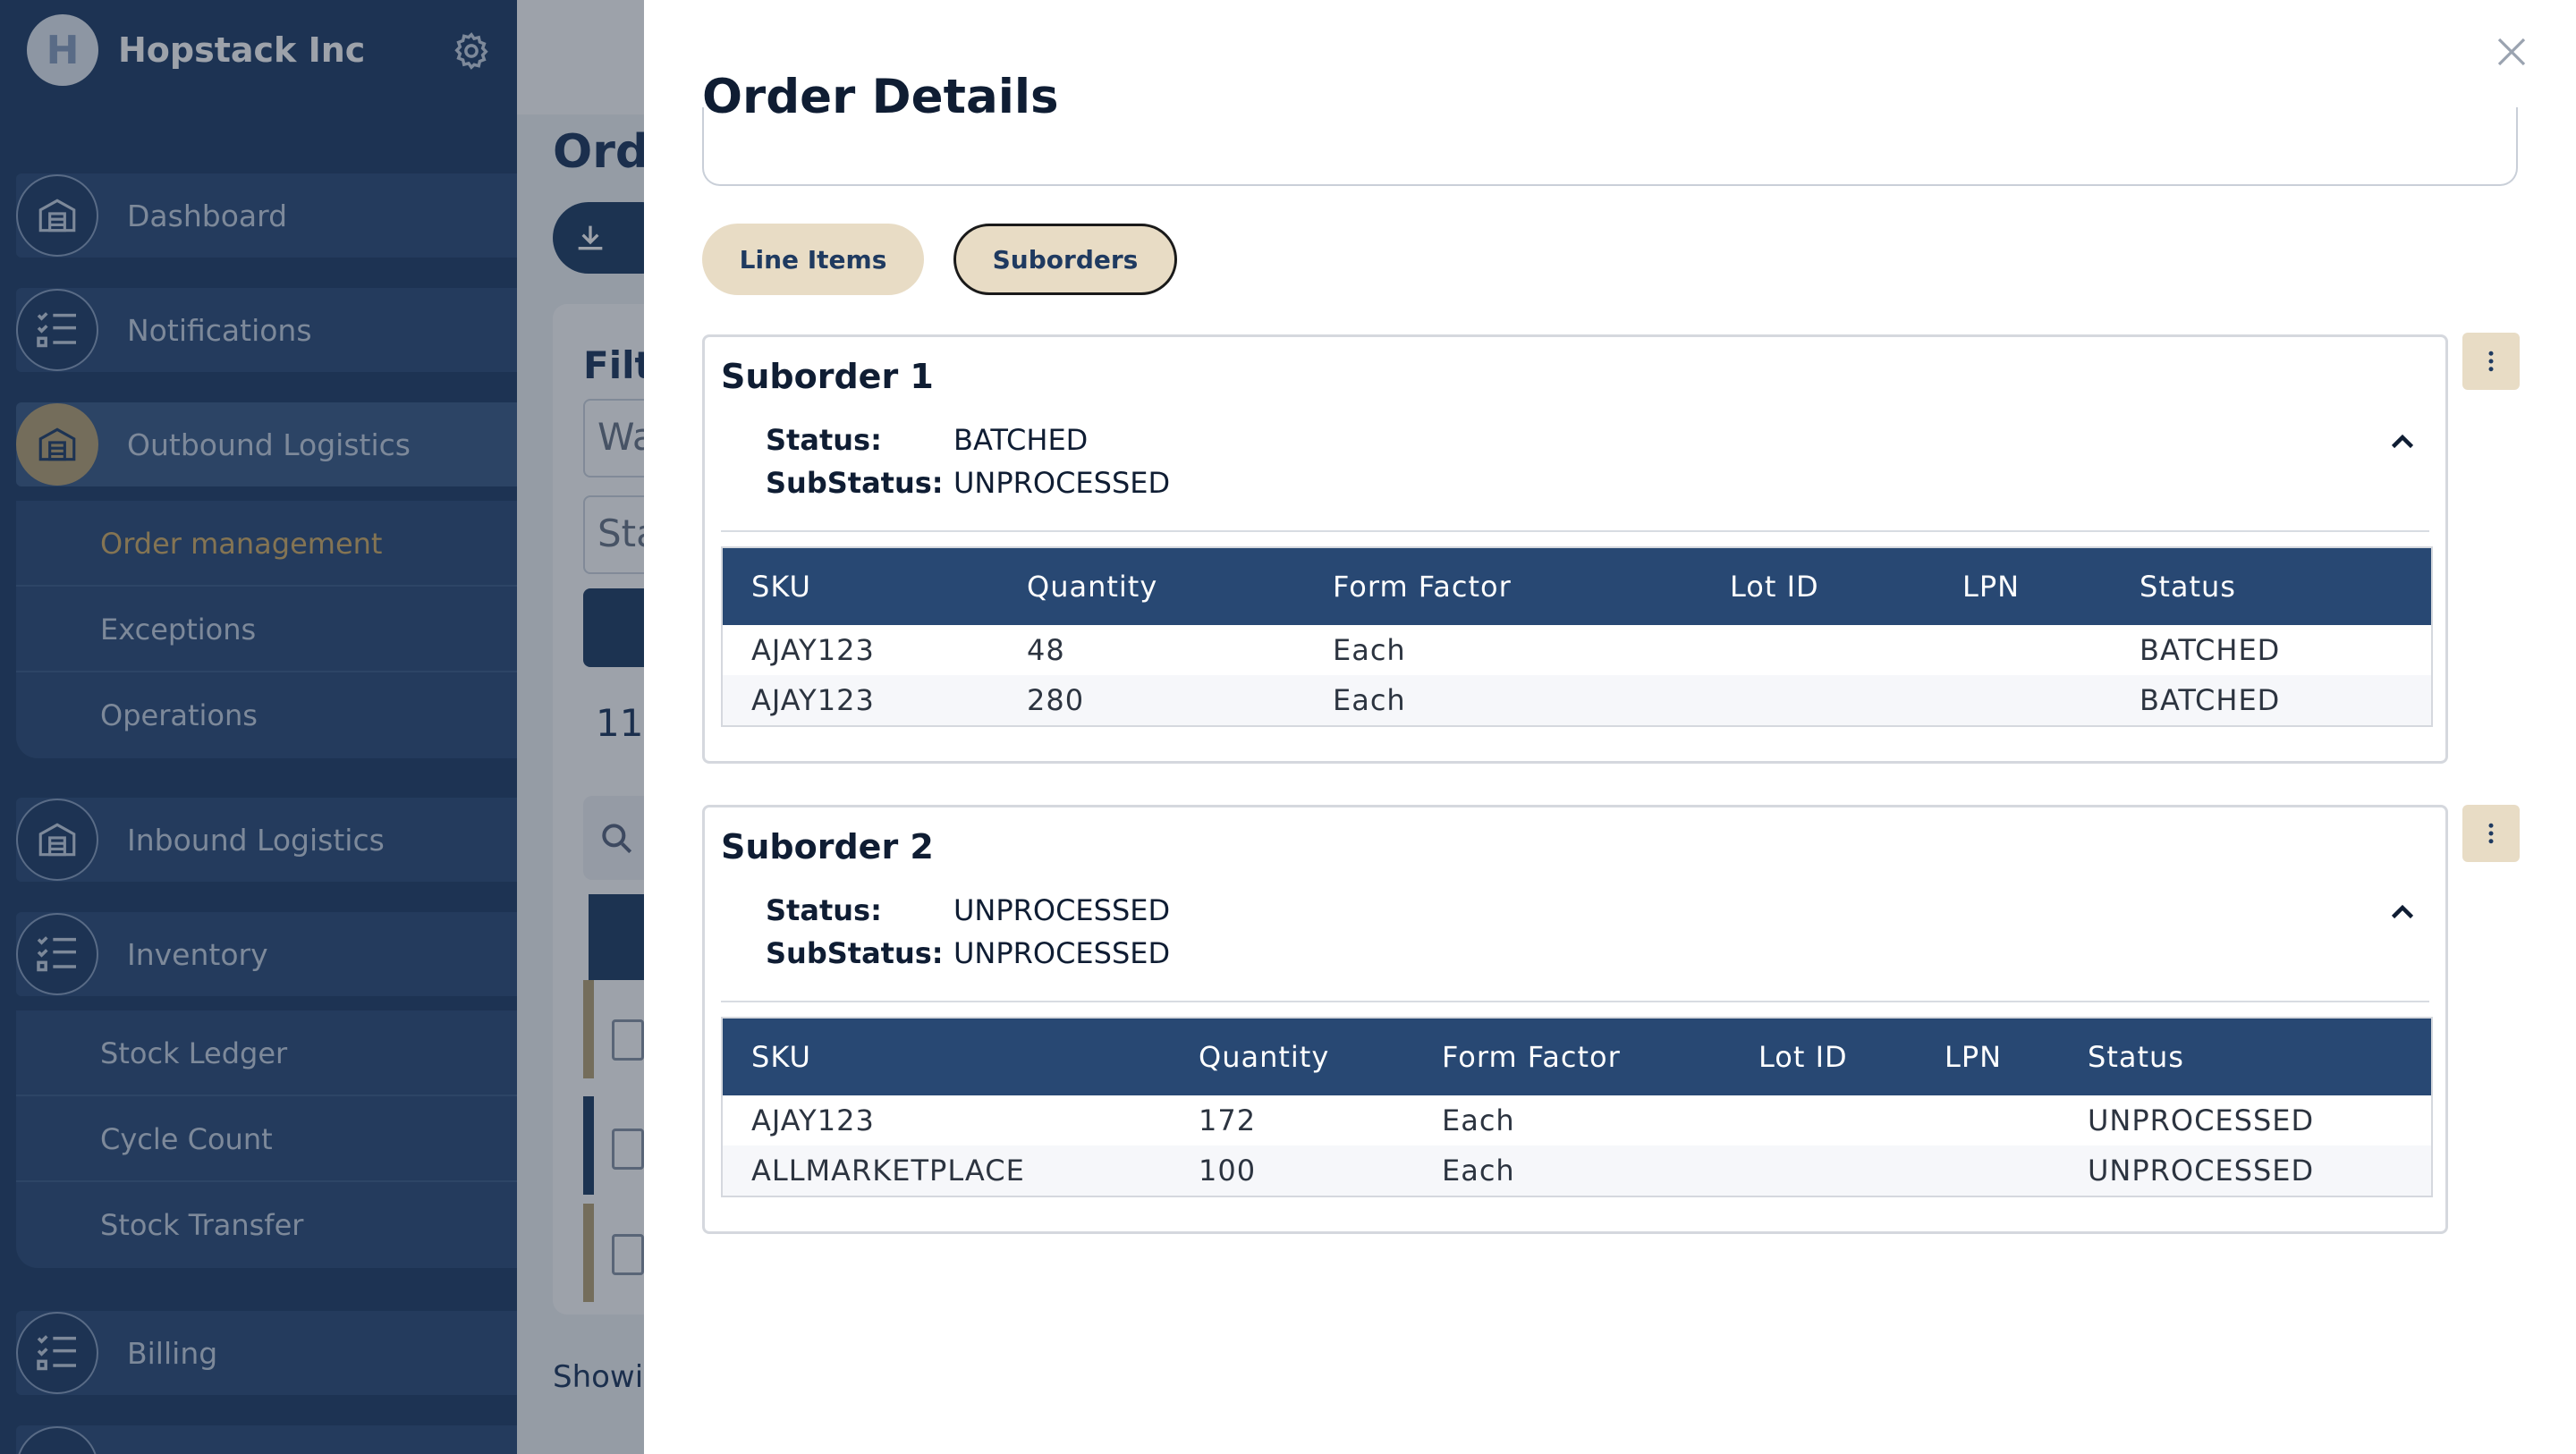  I want to click on table-row: AJAY123 172 Each UNPROCESSED, so click(1577, 1120).